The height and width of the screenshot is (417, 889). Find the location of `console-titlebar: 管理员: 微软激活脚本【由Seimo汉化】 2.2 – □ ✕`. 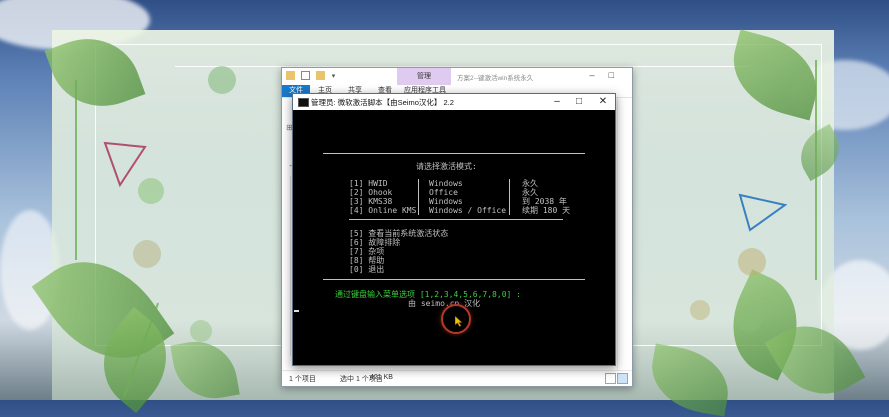

console-titlebar: 管理员: 微软激活脚本【由Seimo汉化】 2.2 – □ ✕ is located at coordinates (454, 102).